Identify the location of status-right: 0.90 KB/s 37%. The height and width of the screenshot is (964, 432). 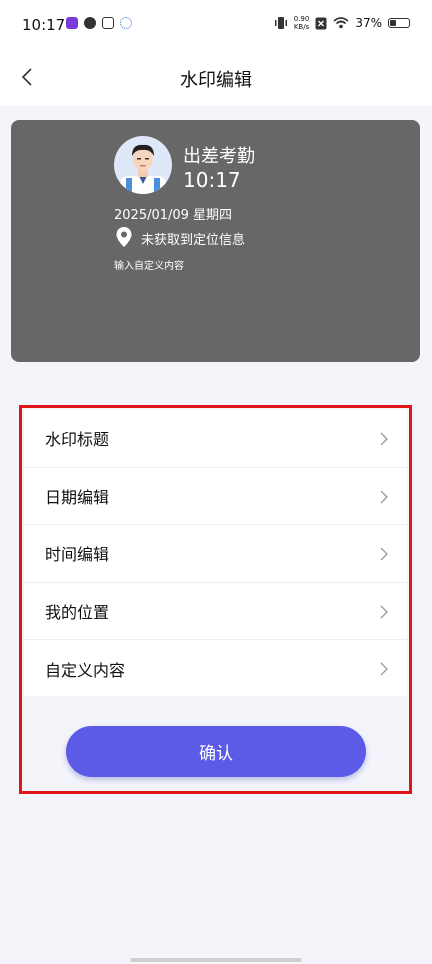
(342, 23).